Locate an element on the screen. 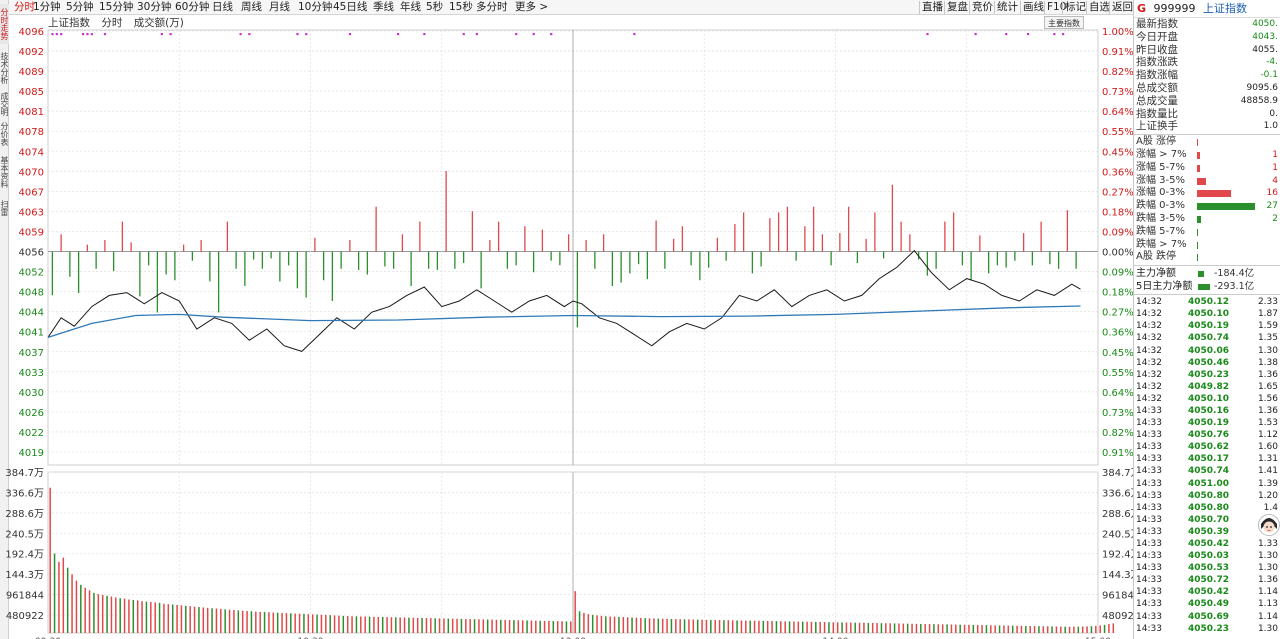 Image resolution: width=1280 pixels, height=639 pixels. distribution-row: 涨幅 > 7% 1 is located at coordinates (1207, 155).